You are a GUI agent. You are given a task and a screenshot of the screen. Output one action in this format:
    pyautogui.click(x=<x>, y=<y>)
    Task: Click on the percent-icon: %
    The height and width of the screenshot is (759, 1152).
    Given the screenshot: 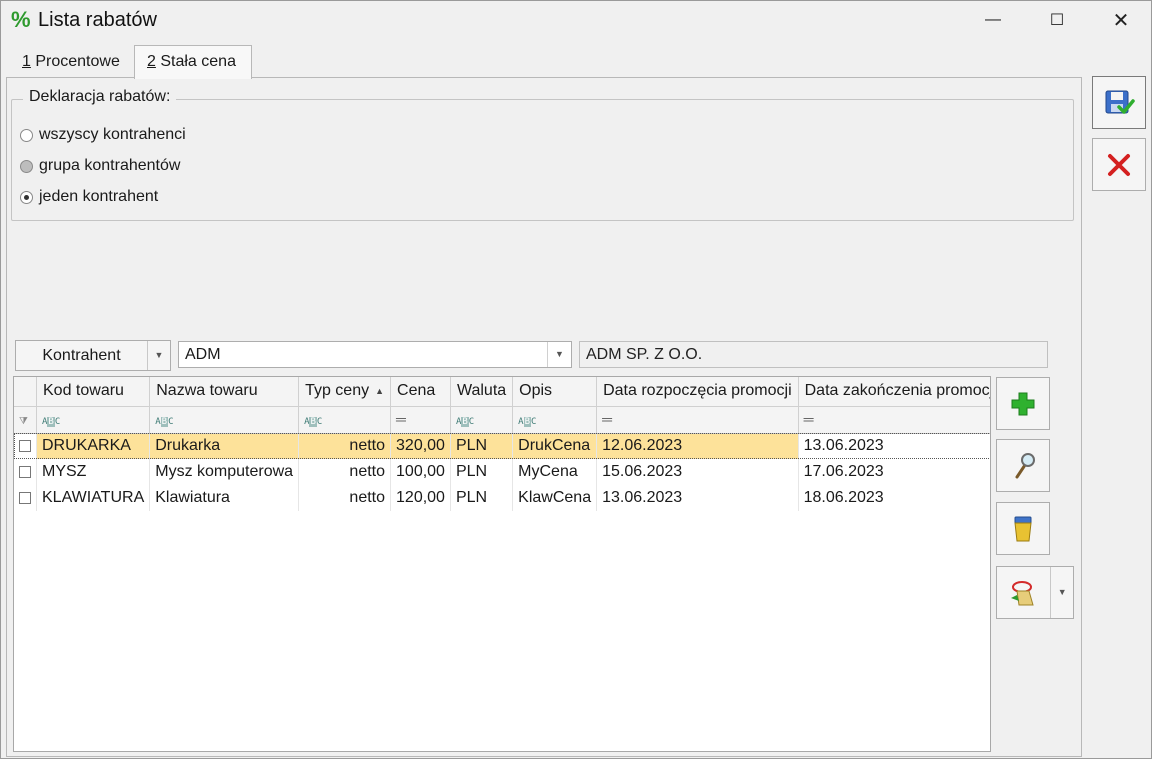 What is the action you would take?
    pyautogui.click(x=21, y=19)
    